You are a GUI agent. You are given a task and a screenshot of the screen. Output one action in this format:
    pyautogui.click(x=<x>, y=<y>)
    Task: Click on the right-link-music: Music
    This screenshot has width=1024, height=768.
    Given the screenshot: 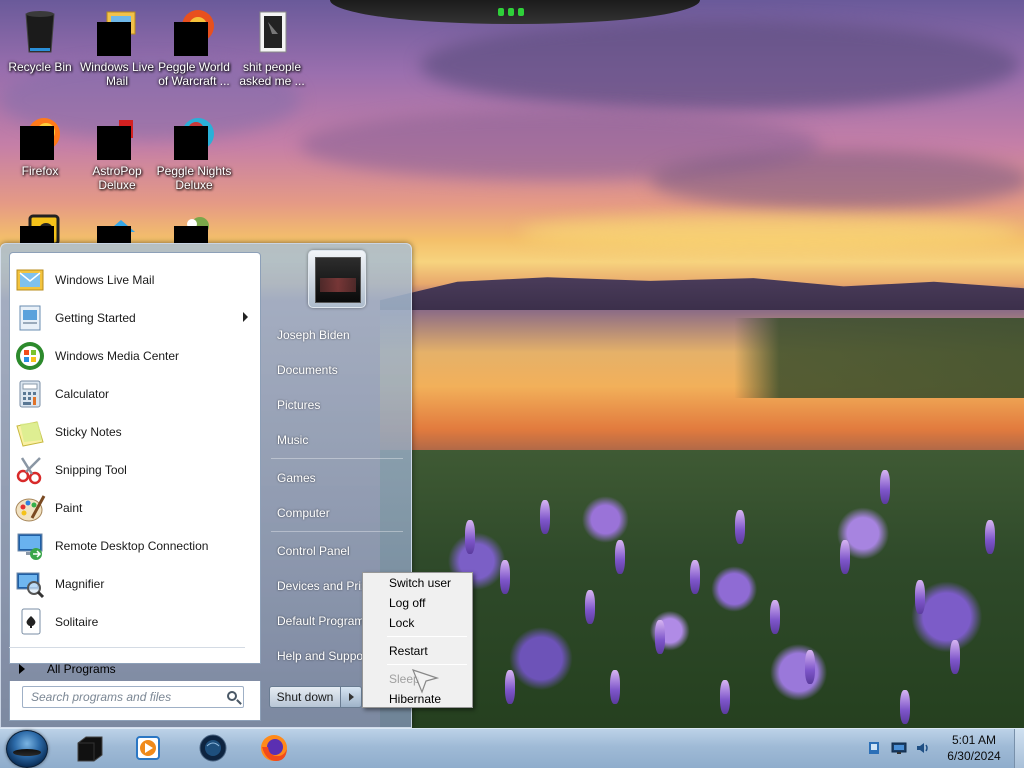 What is the action you would take?
    pyautogui.click(x=338, y=440)
    